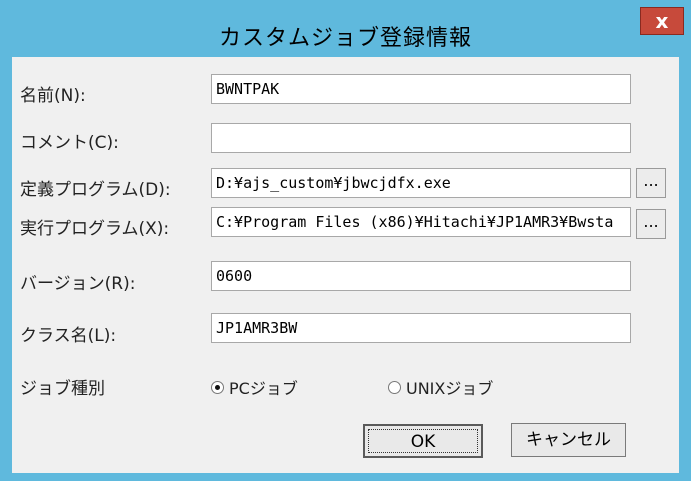 This screenshot has height=481, width=691. Describe the element at coordinates (394, 387) in the screenshot. I see `radio-unselected-icon` at that location.